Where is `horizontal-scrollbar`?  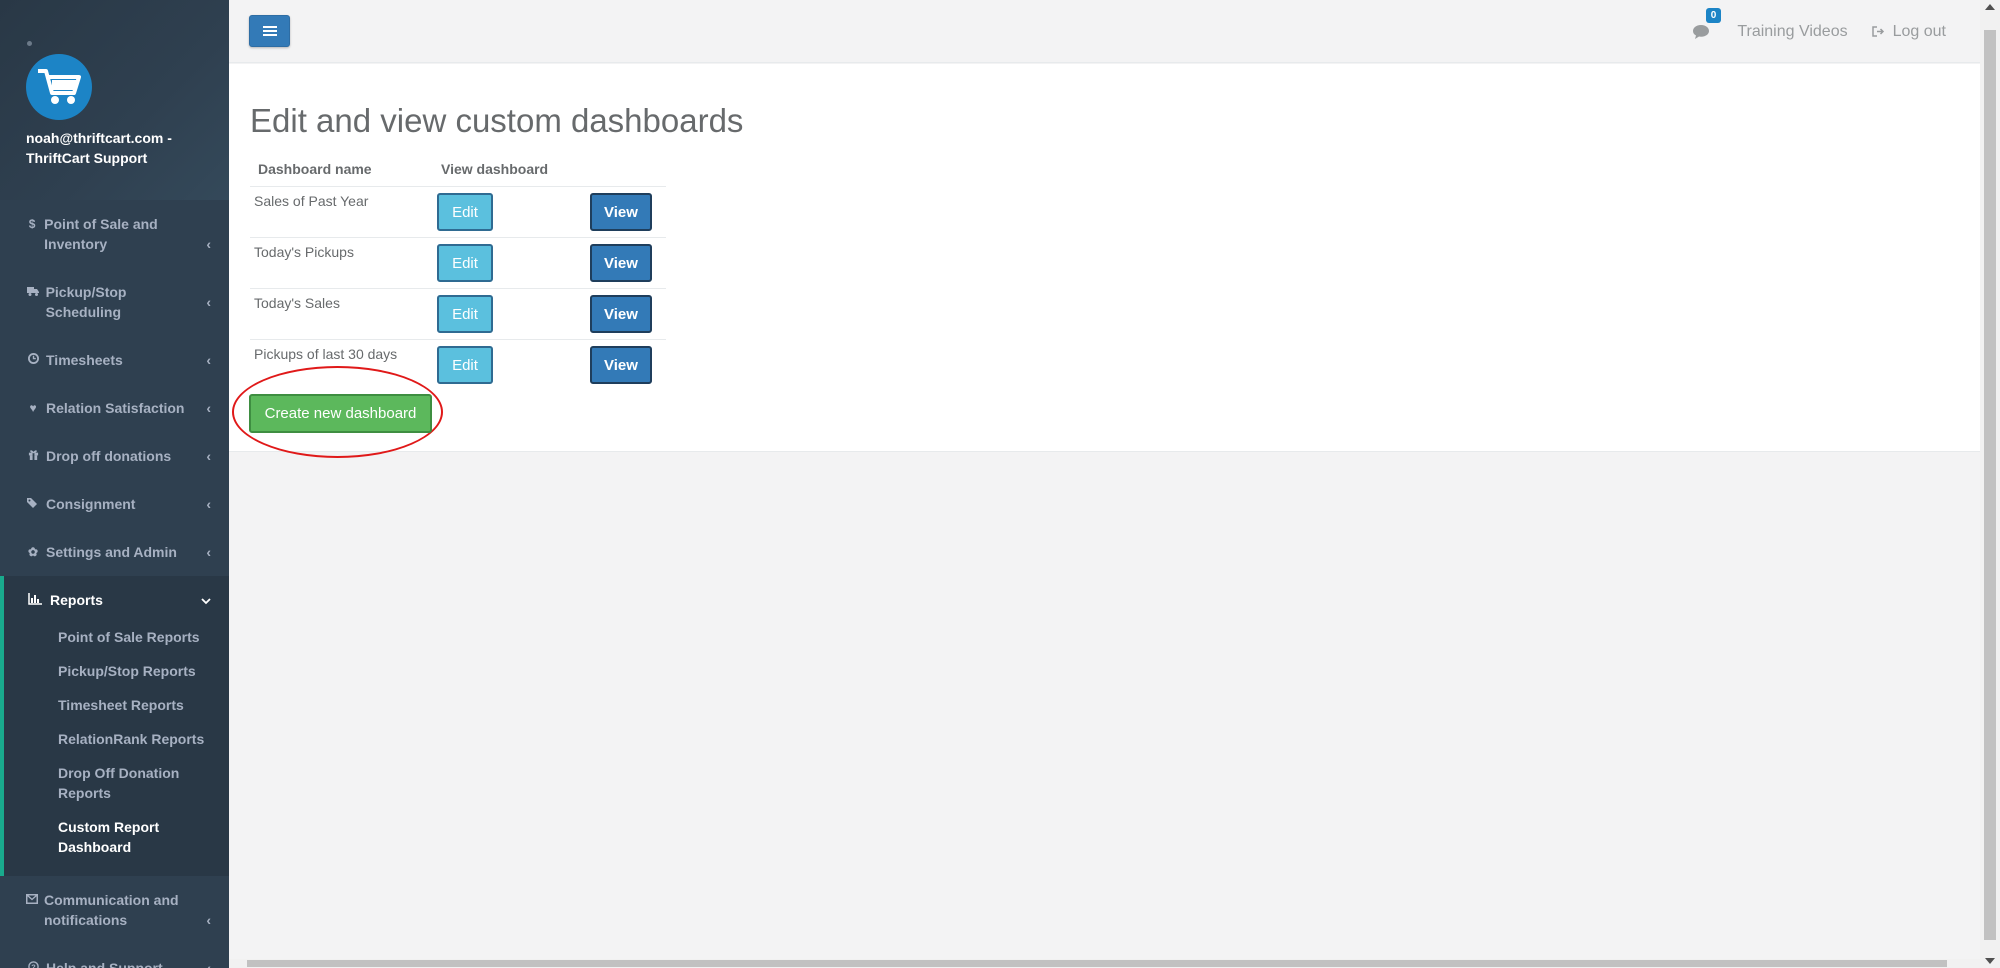
horizontal-scrollbar is located at coordinates (1104, 963).